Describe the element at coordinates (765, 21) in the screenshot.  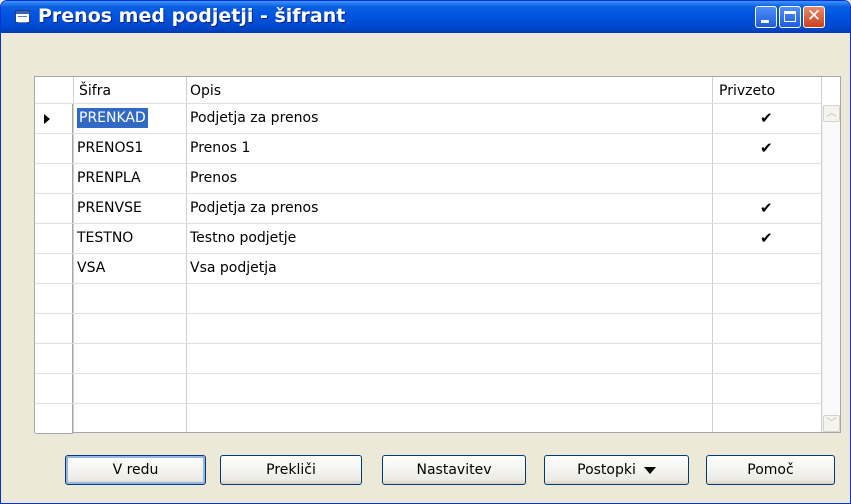
I see `minimize-icon` at that location.